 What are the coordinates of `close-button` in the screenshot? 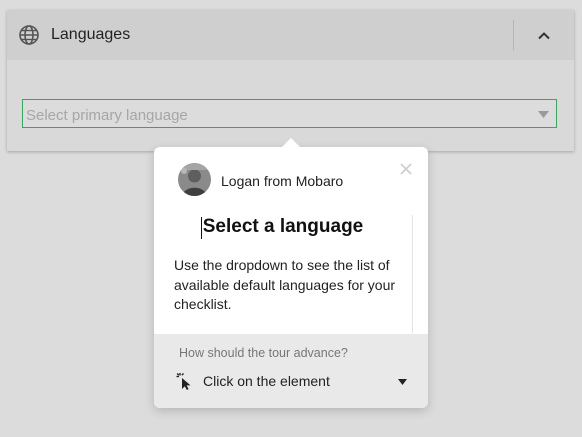 It's located at (406, 169).